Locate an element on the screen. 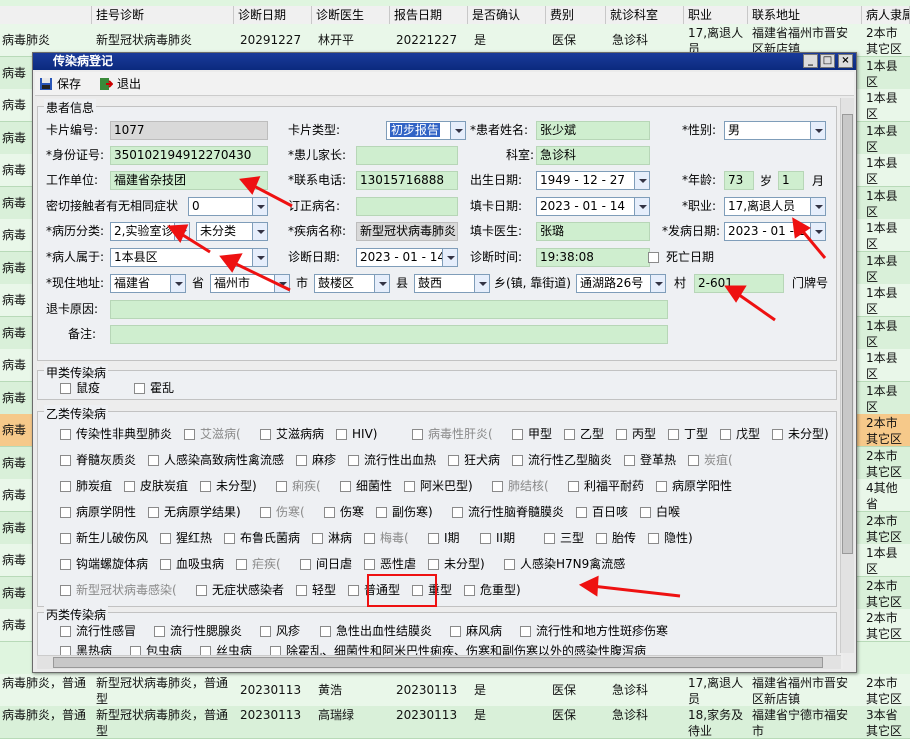  age-months-field: 1 is located at coordinates (791, 180).